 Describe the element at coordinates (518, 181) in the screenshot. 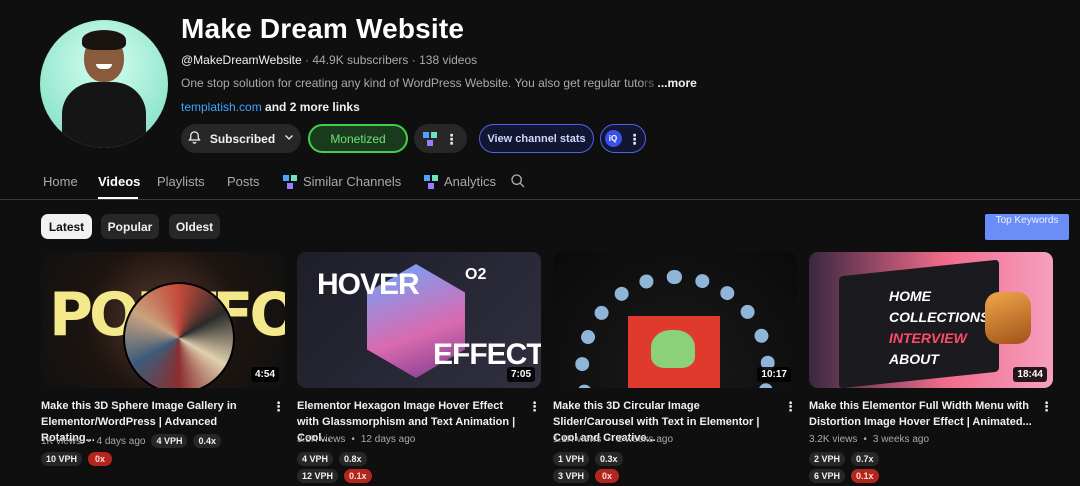

I see `search-icon` at that location.